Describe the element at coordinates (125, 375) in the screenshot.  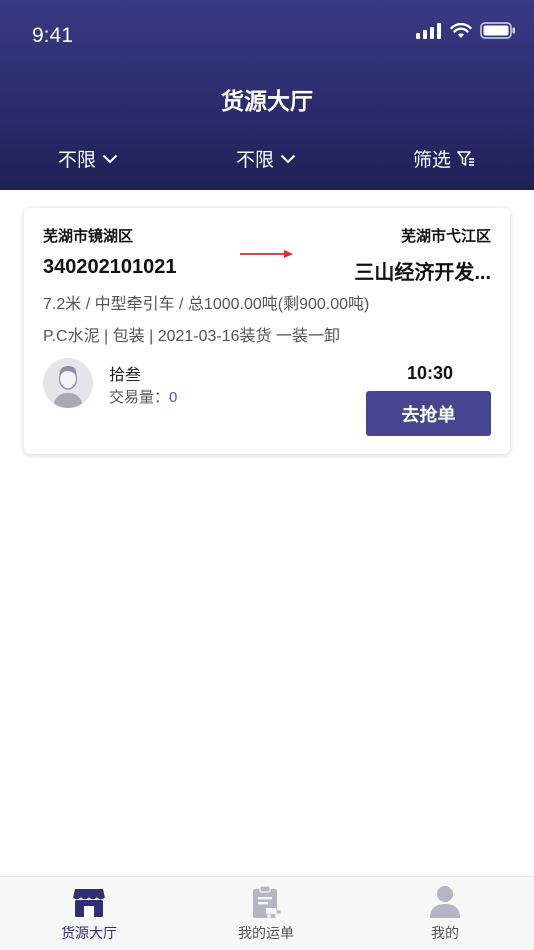
I see `shipper-name: 拾叁` at that location.